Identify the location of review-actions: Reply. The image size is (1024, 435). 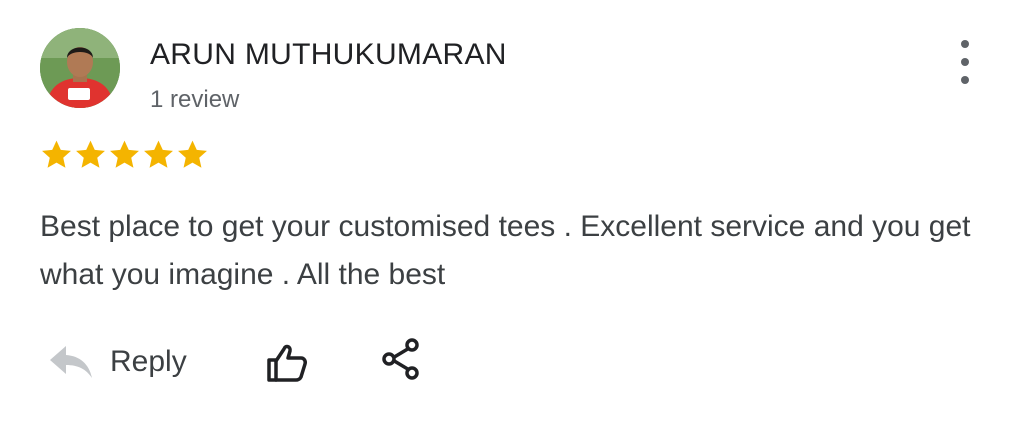
(260, 364).